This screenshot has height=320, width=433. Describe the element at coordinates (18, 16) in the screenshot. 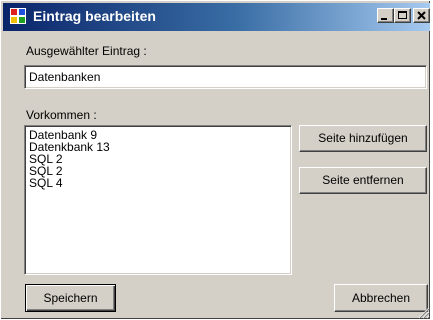

I see `app-window-icon` at that location.